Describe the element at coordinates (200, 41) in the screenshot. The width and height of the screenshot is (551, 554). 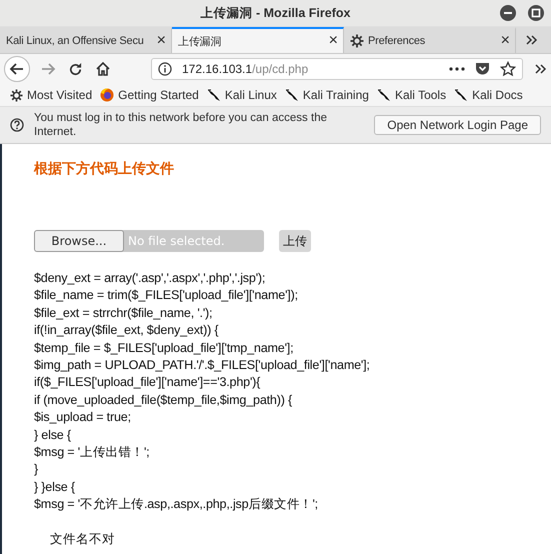
I see `tab-label: 上传漏洞` at that location.